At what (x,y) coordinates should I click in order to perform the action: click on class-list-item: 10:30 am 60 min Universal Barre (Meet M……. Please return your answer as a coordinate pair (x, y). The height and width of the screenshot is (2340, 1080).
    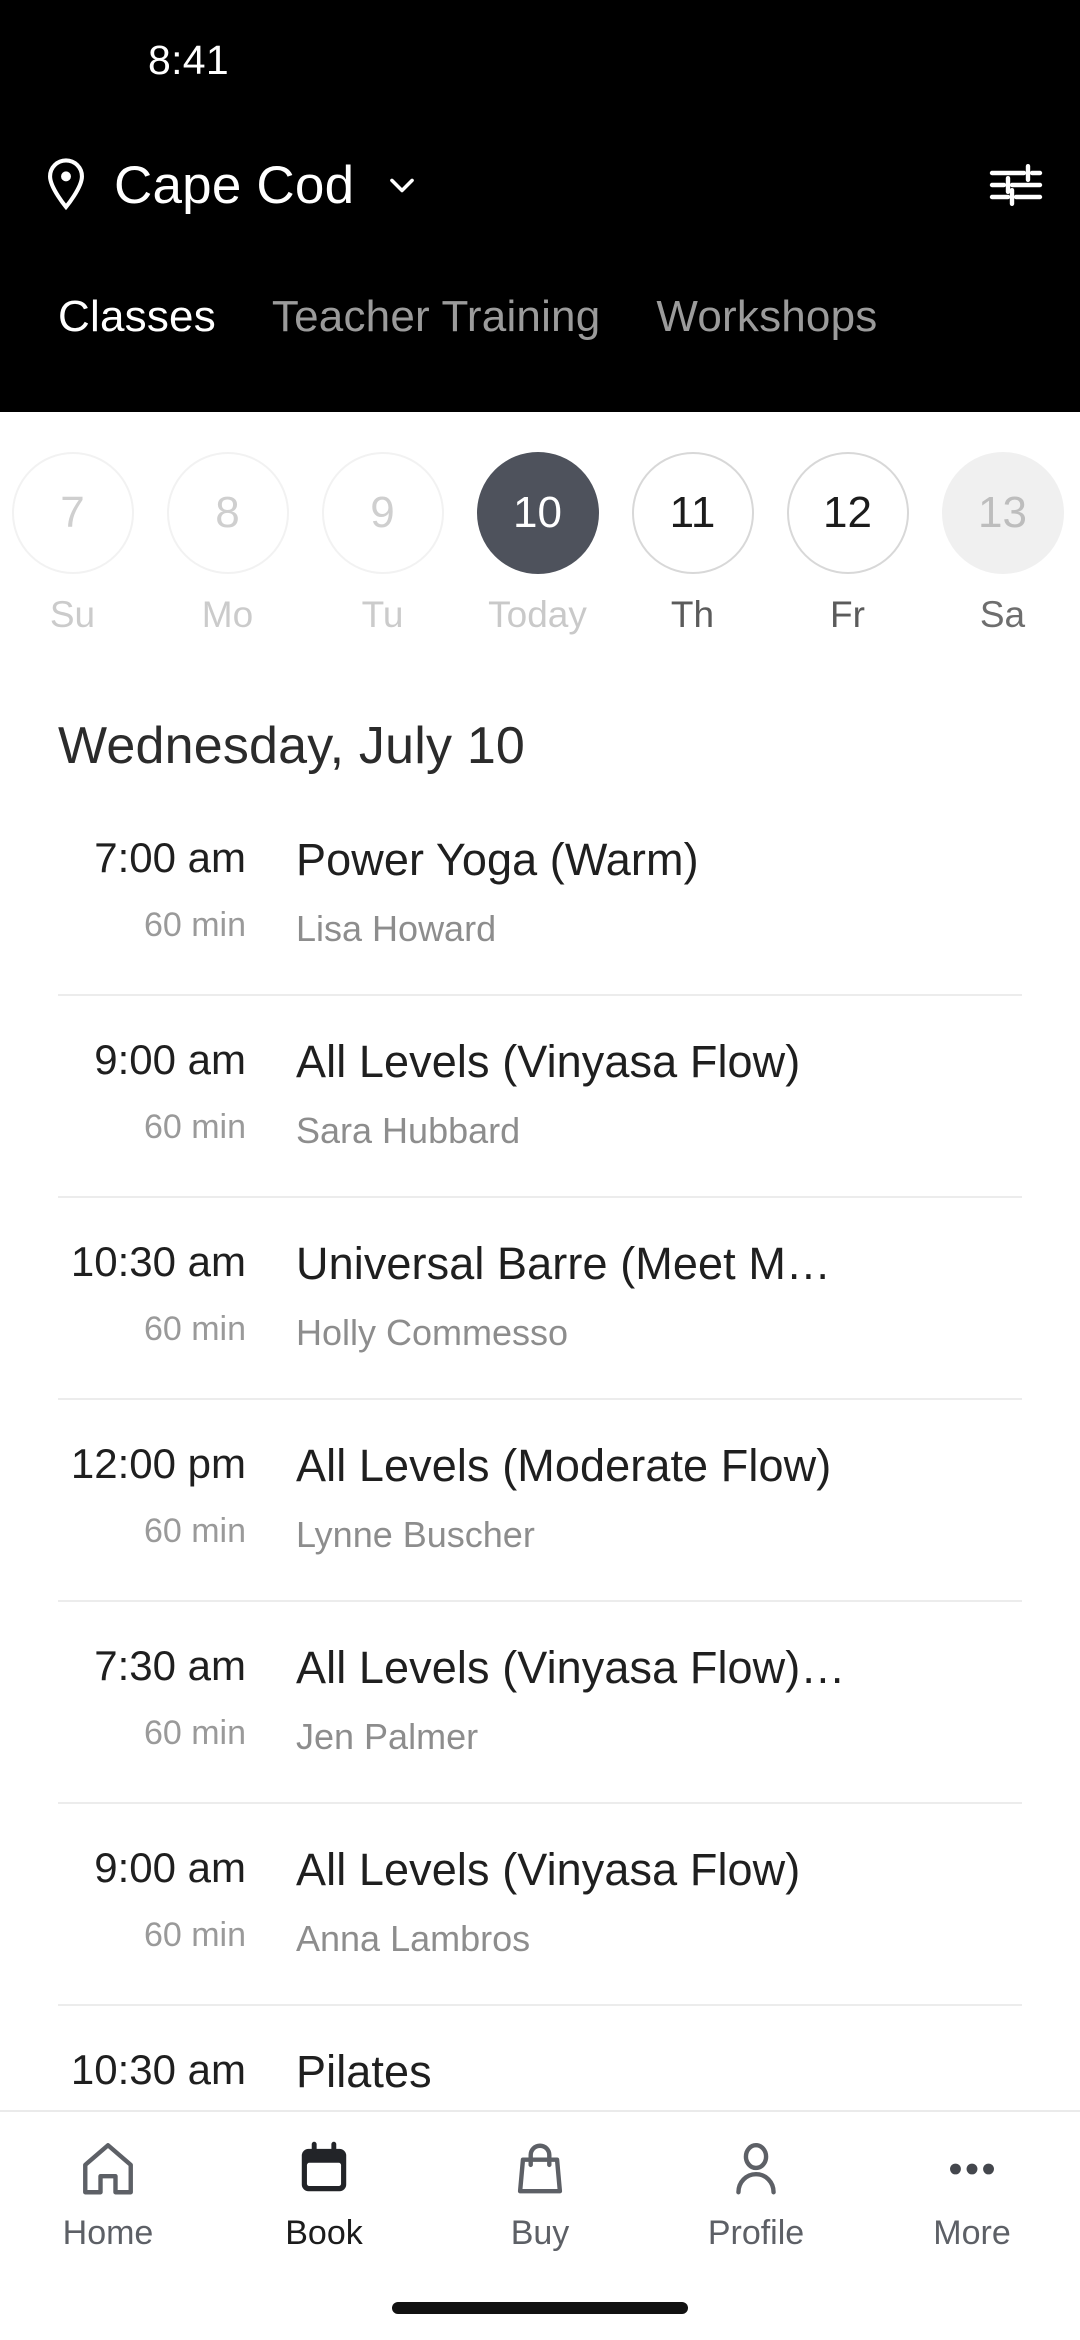
    Looking at the image, I should click on (540, 1297).